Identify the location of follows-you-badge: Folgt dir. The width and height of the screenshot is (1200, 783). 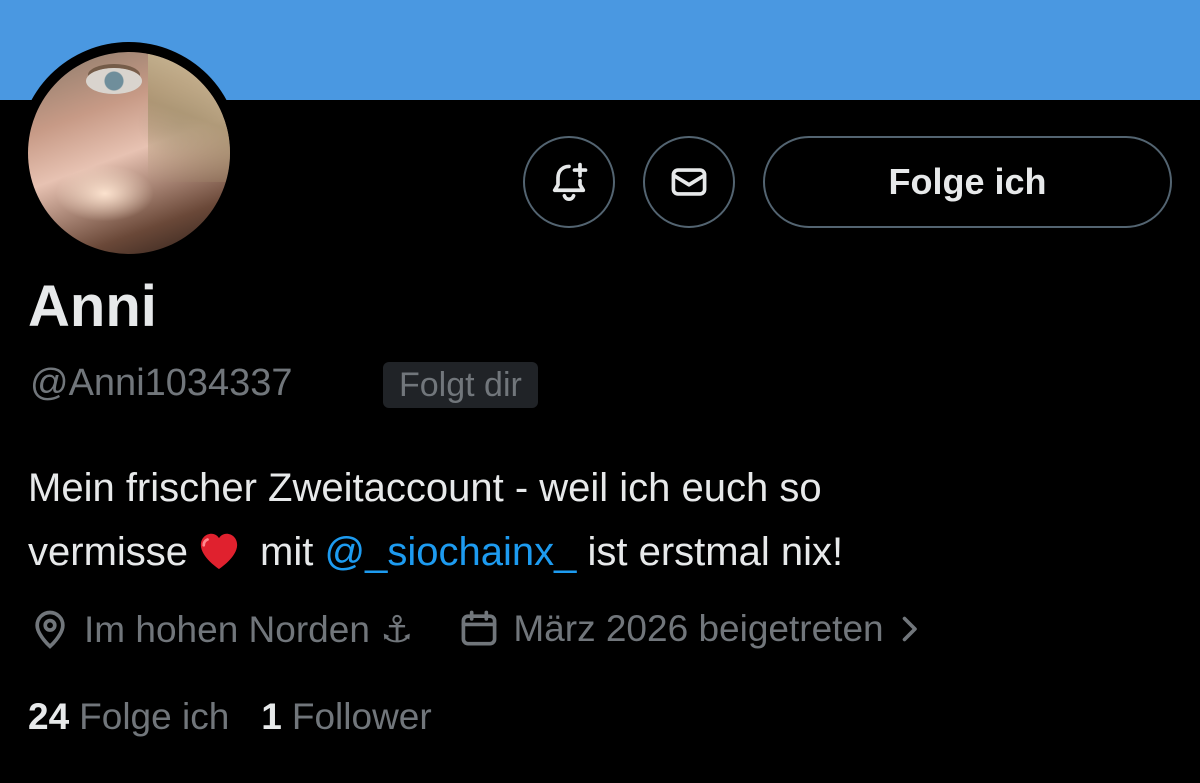
(460, 385).